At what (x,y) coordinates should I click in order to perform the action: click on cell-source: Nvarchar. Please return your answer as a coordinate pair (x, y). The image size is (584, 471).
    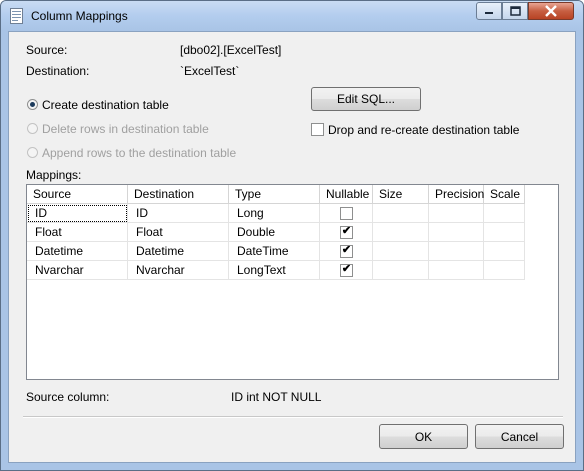
    Looking at the image, I should click on (77, 270).